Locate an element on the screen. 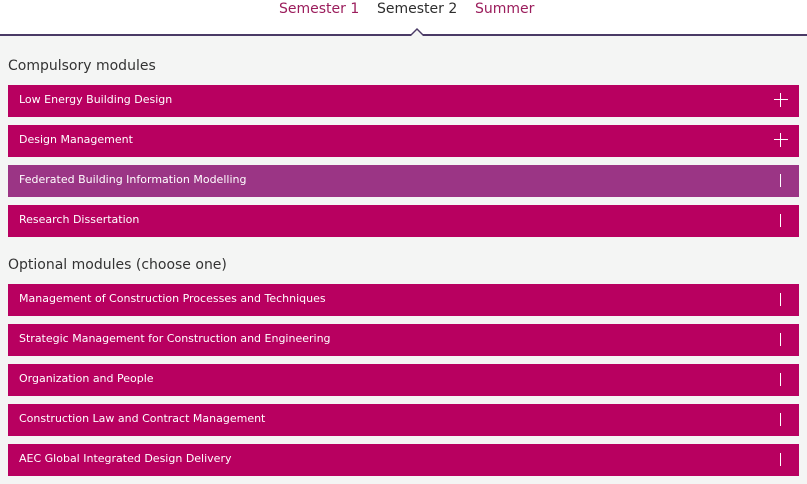  module-label: AEC Global Integrated Design Delivery is located at coordinates (125, 458).